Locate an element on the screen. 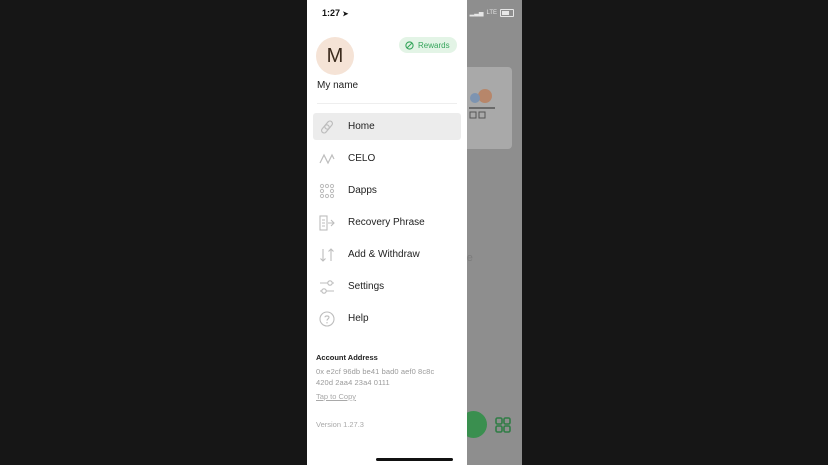  nav-item-recovery-phrase: Recovery Phrase is located at coordinates (387, 222).